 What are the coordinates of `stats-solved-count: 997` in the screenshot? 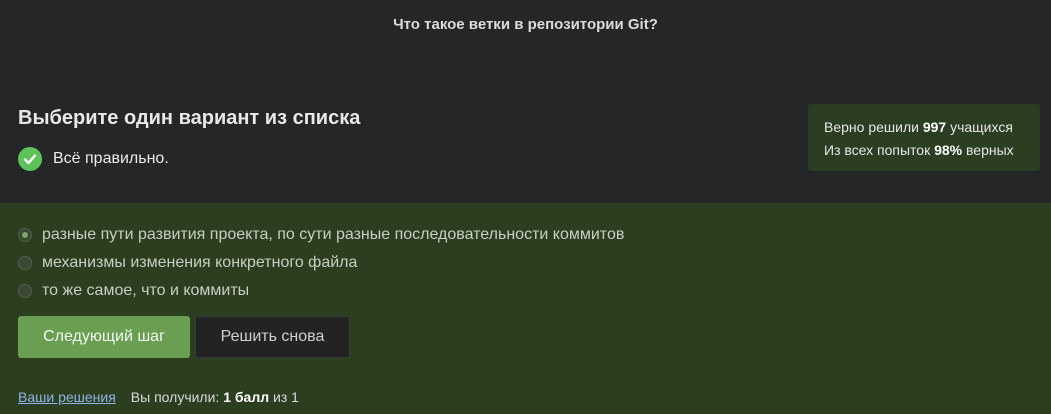 It's located at (934, 127).